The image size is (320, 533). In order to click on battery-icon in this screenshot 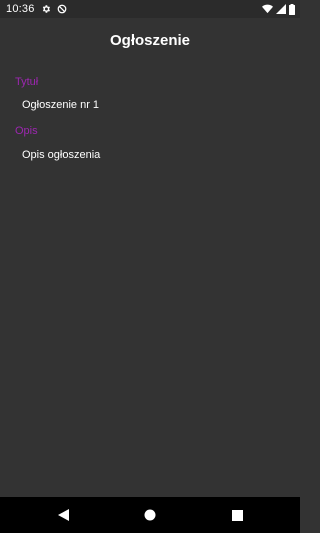, I will do `click(292, 9)`.